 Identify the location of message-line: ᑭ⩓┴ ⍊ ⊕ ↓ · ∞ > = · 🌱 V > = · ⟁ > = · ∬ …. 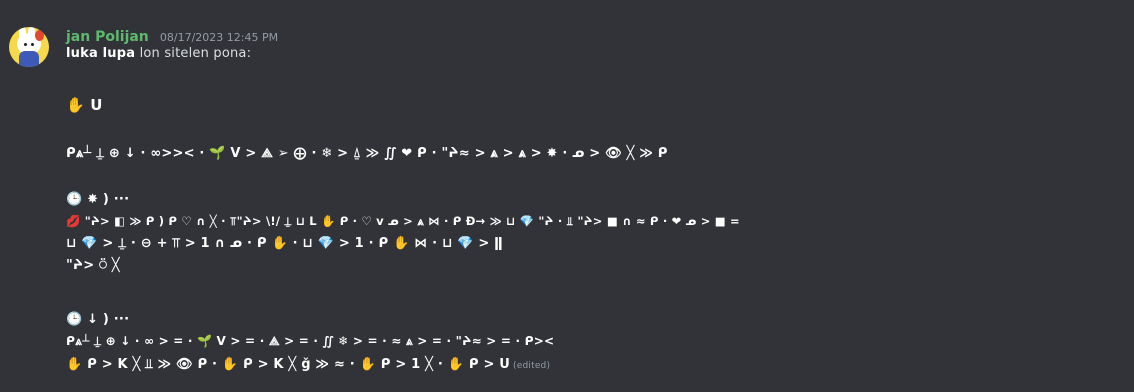
(310, 341).